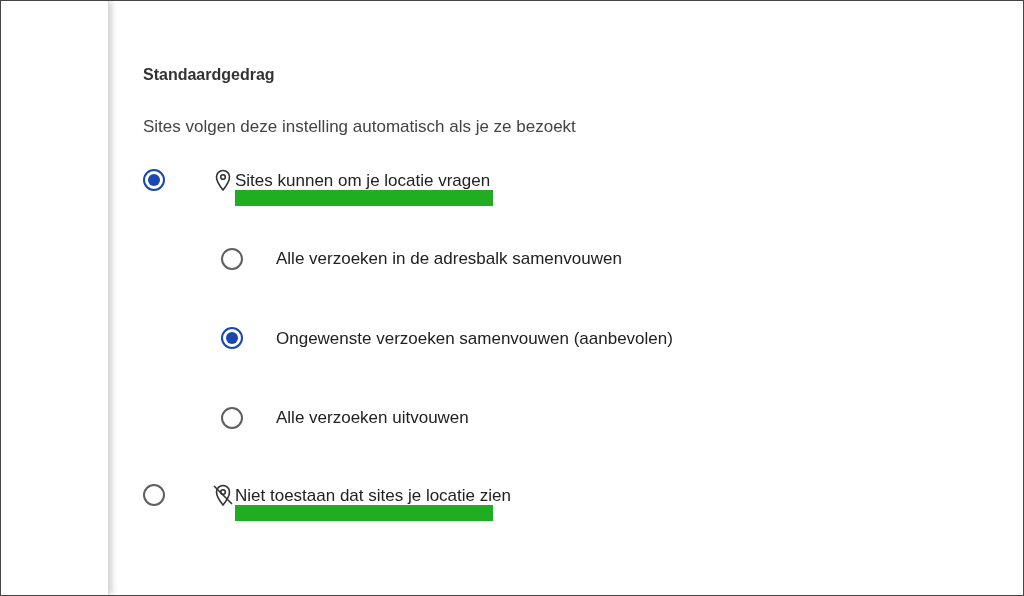  What do you see at coordinates (209, 75) in the screenshot?
I see `section-title: Standaardgedrag` at bounding box center [209, 75].